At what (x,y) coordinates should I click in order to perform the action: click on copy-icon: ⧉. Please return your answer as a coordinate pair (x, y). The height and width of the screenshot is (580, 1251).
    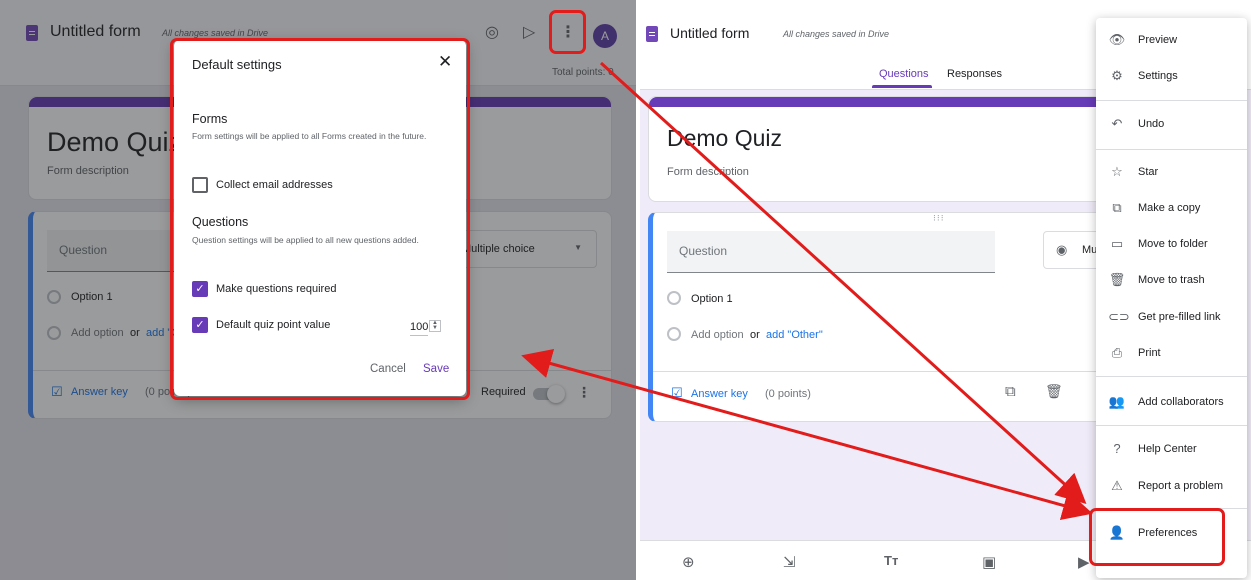
    Looking at the image, I should click on (1117, 207).